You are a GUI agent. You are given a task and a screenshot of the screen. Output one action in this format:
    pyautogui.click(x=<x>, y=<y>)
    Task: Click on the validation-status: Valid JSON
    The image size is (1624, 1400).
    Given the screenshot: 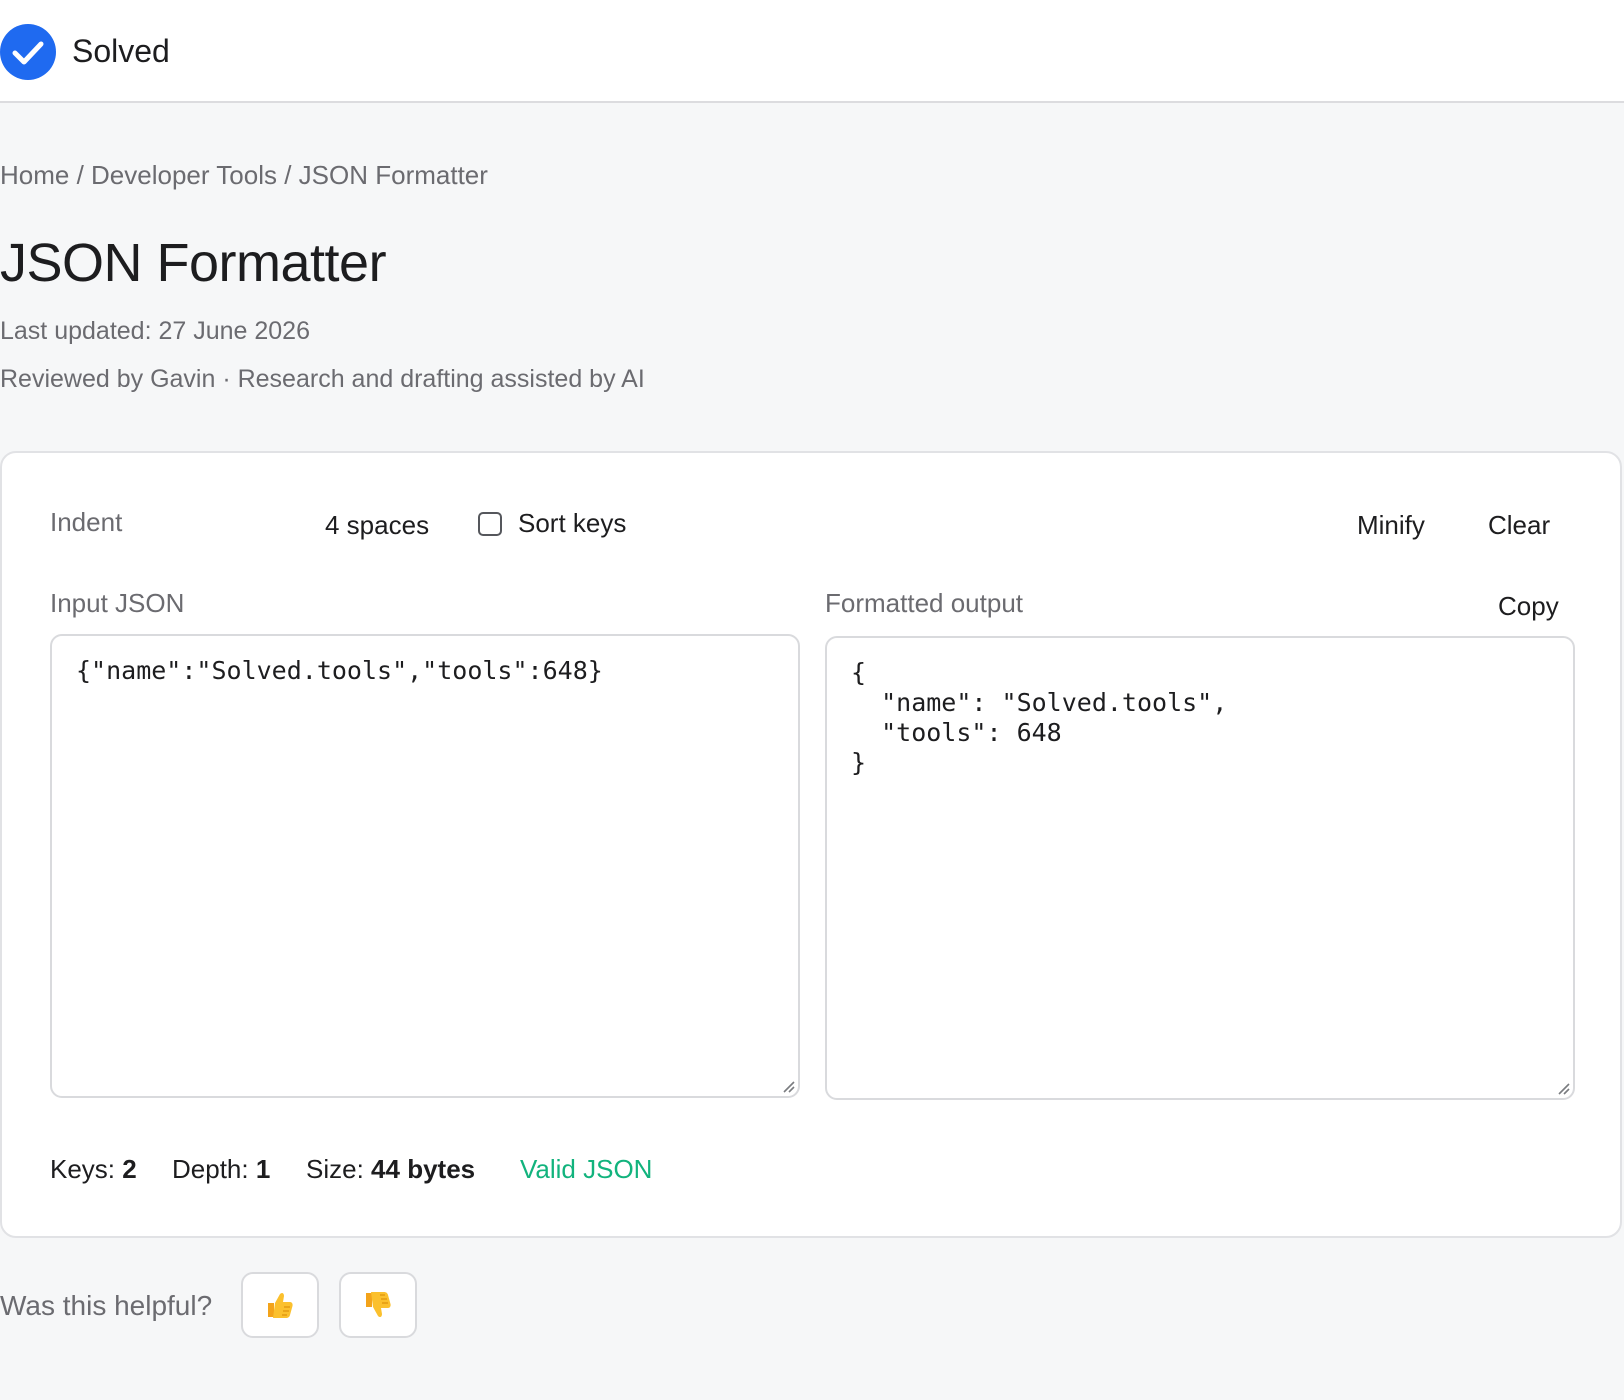 What is the action you would take?
    pyautogui.click(x=586, y=1169)
    